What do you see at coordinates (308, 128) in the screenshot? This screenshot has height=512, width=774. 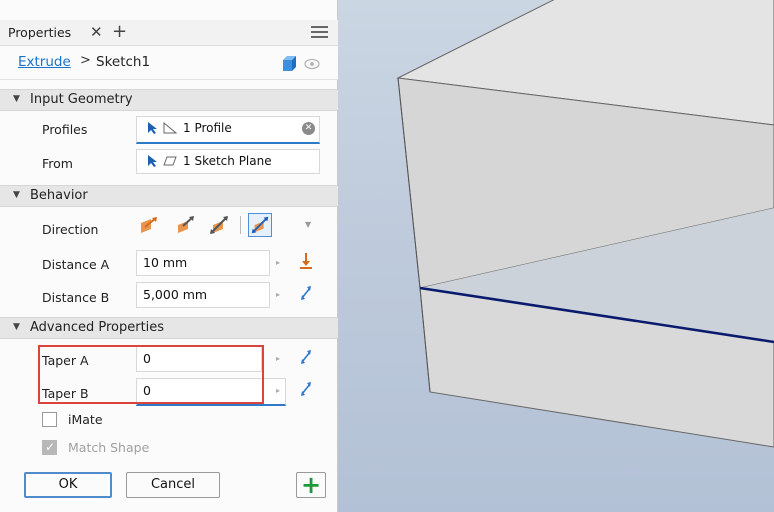 I see `clear-selection-icon: ✕` at bounding box center [308, 128].